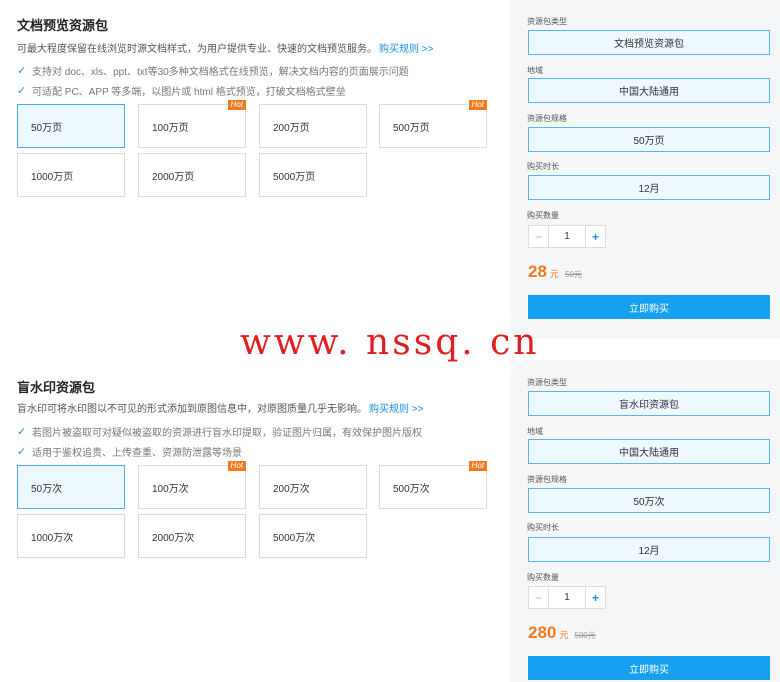 The width and height of the screenshot is (780, 682). I want to click on feature-item: ✓ 可适配 PC、APP 等多端，以图片或 html 格式预览，打破文档格式壁垒, so click(181, 90).